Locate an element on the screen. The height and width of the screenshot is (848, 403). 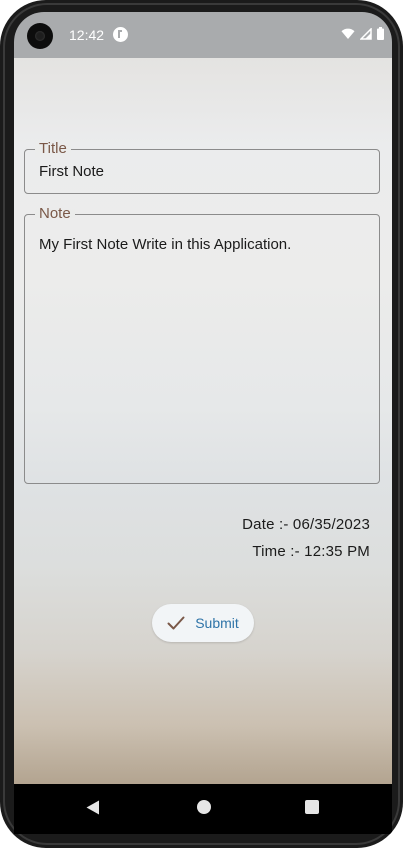
status-icons is located at coordinates (362, 33).